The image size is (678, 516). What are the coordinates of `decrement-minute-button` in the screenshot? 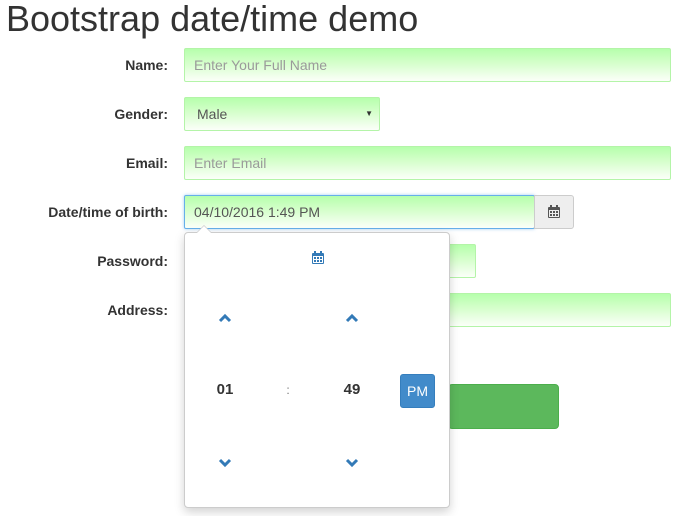 It's located at (352, 463).